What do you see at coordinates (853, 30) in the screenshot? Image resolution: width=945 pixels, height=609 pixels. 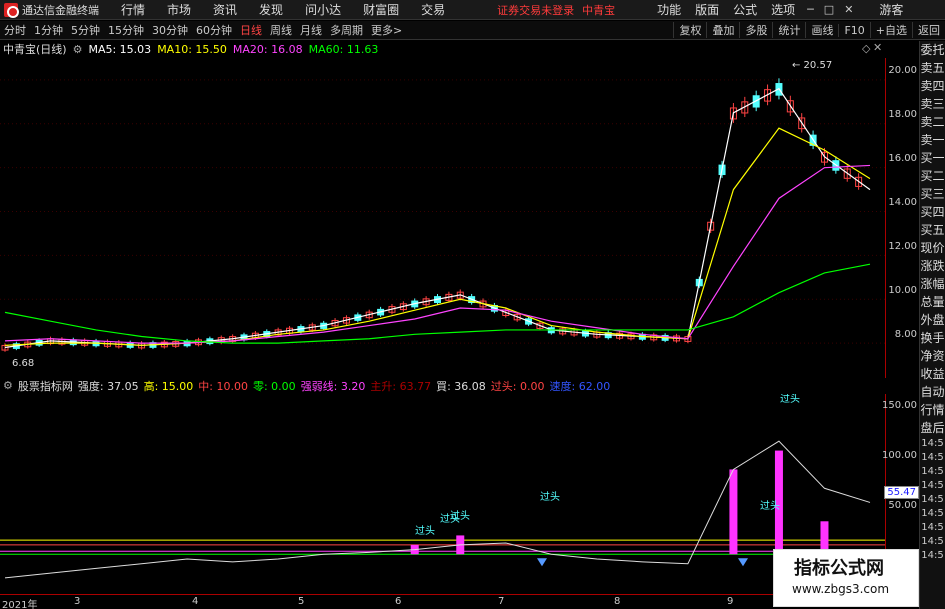 I see `f10-button: F10` at bounding box center [853, 30].